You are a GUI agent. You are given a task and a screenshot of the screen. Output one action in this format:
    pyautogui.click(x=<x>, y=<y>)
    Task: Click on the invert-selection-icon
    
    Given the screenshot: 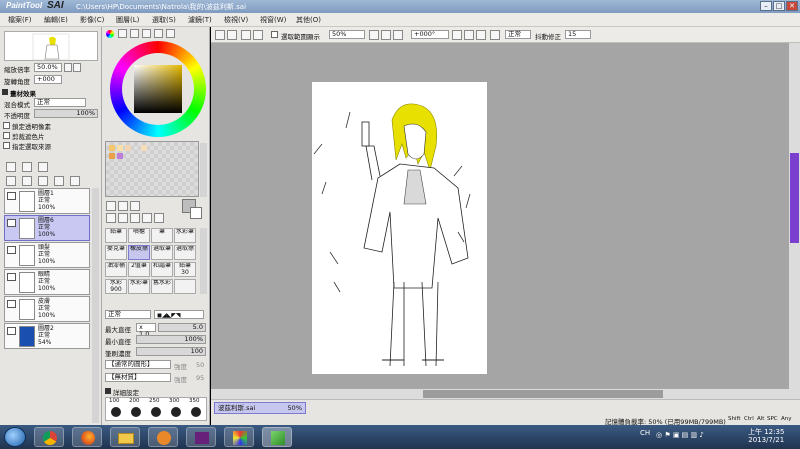 What is the action you would take?
    pyautogui.click(x=258, y=35)
    